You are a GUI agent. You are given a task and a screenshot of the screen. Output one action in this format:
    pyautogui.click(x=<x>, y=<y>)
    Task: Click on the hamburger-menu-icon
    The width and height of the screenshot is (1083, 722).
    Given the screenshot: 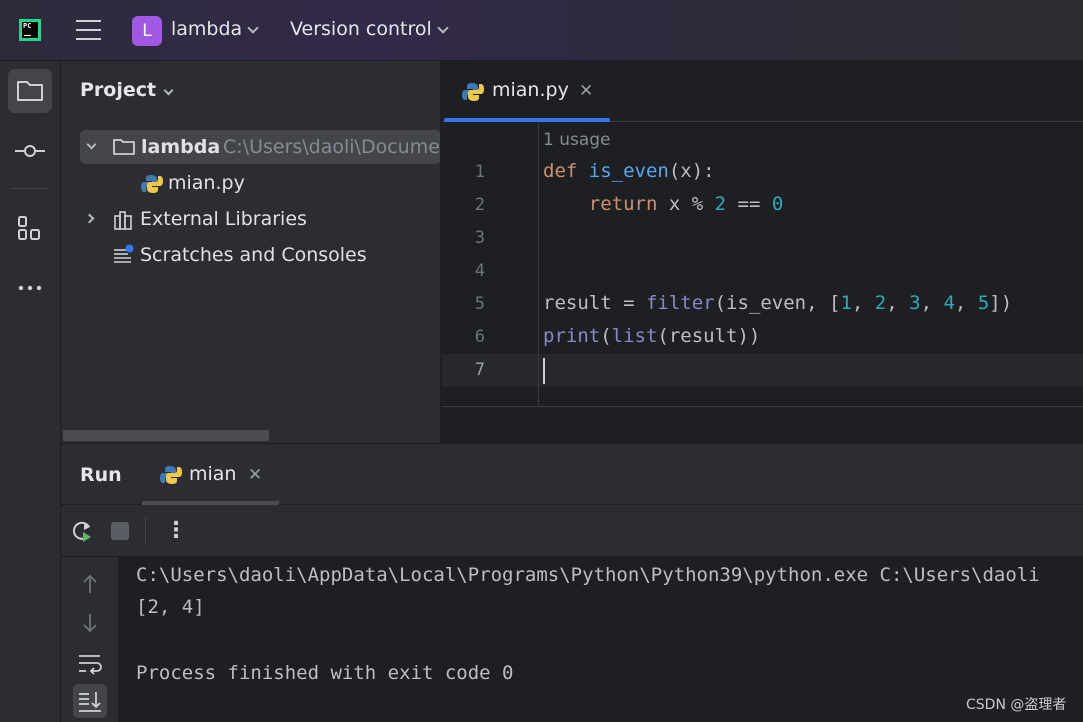 What is the action you would take?
    pyautogui.click(x=89, y=30)
    